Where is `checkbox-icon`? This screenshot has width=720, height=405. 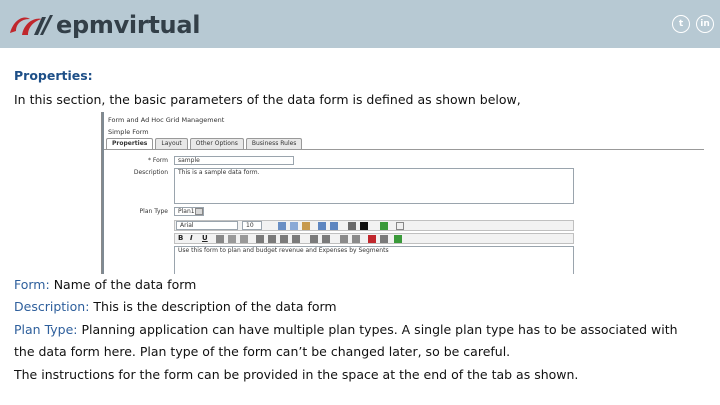 checkbox-icon is located at coordinates (400, 226).